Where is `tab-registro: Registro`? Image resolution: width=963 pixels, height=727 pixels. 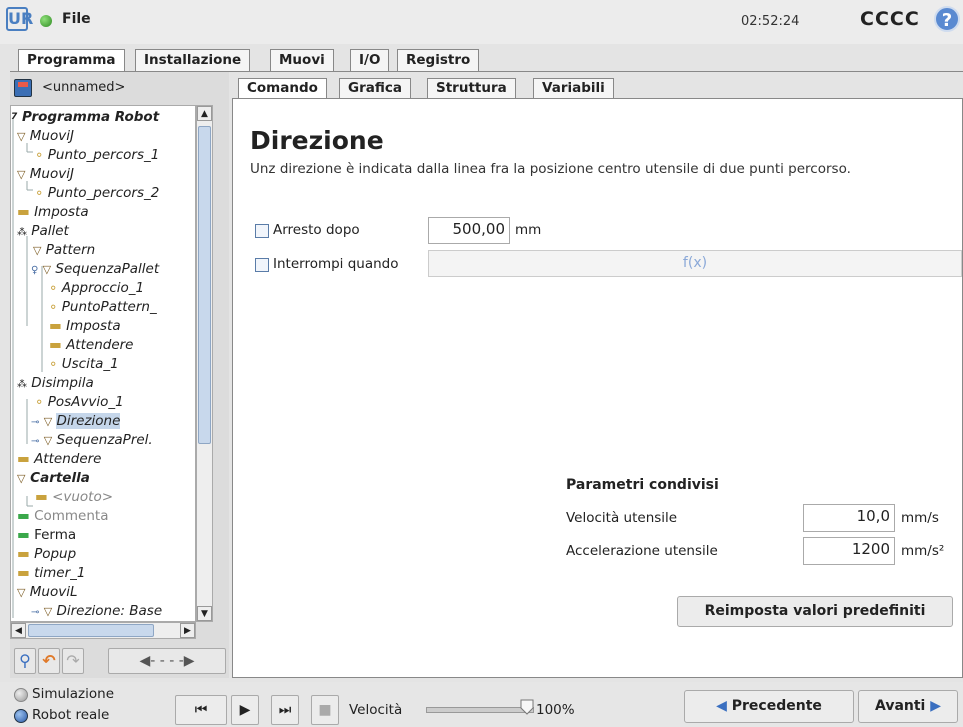 tab-registro: Registro is located at coordinates (438, 60).